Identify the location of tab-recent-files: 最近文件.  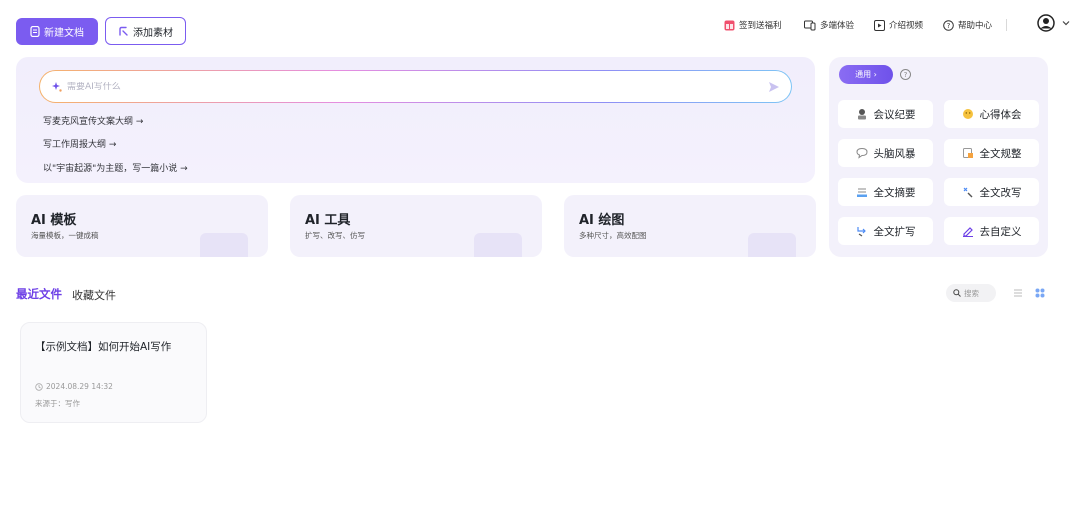
(39, 294).